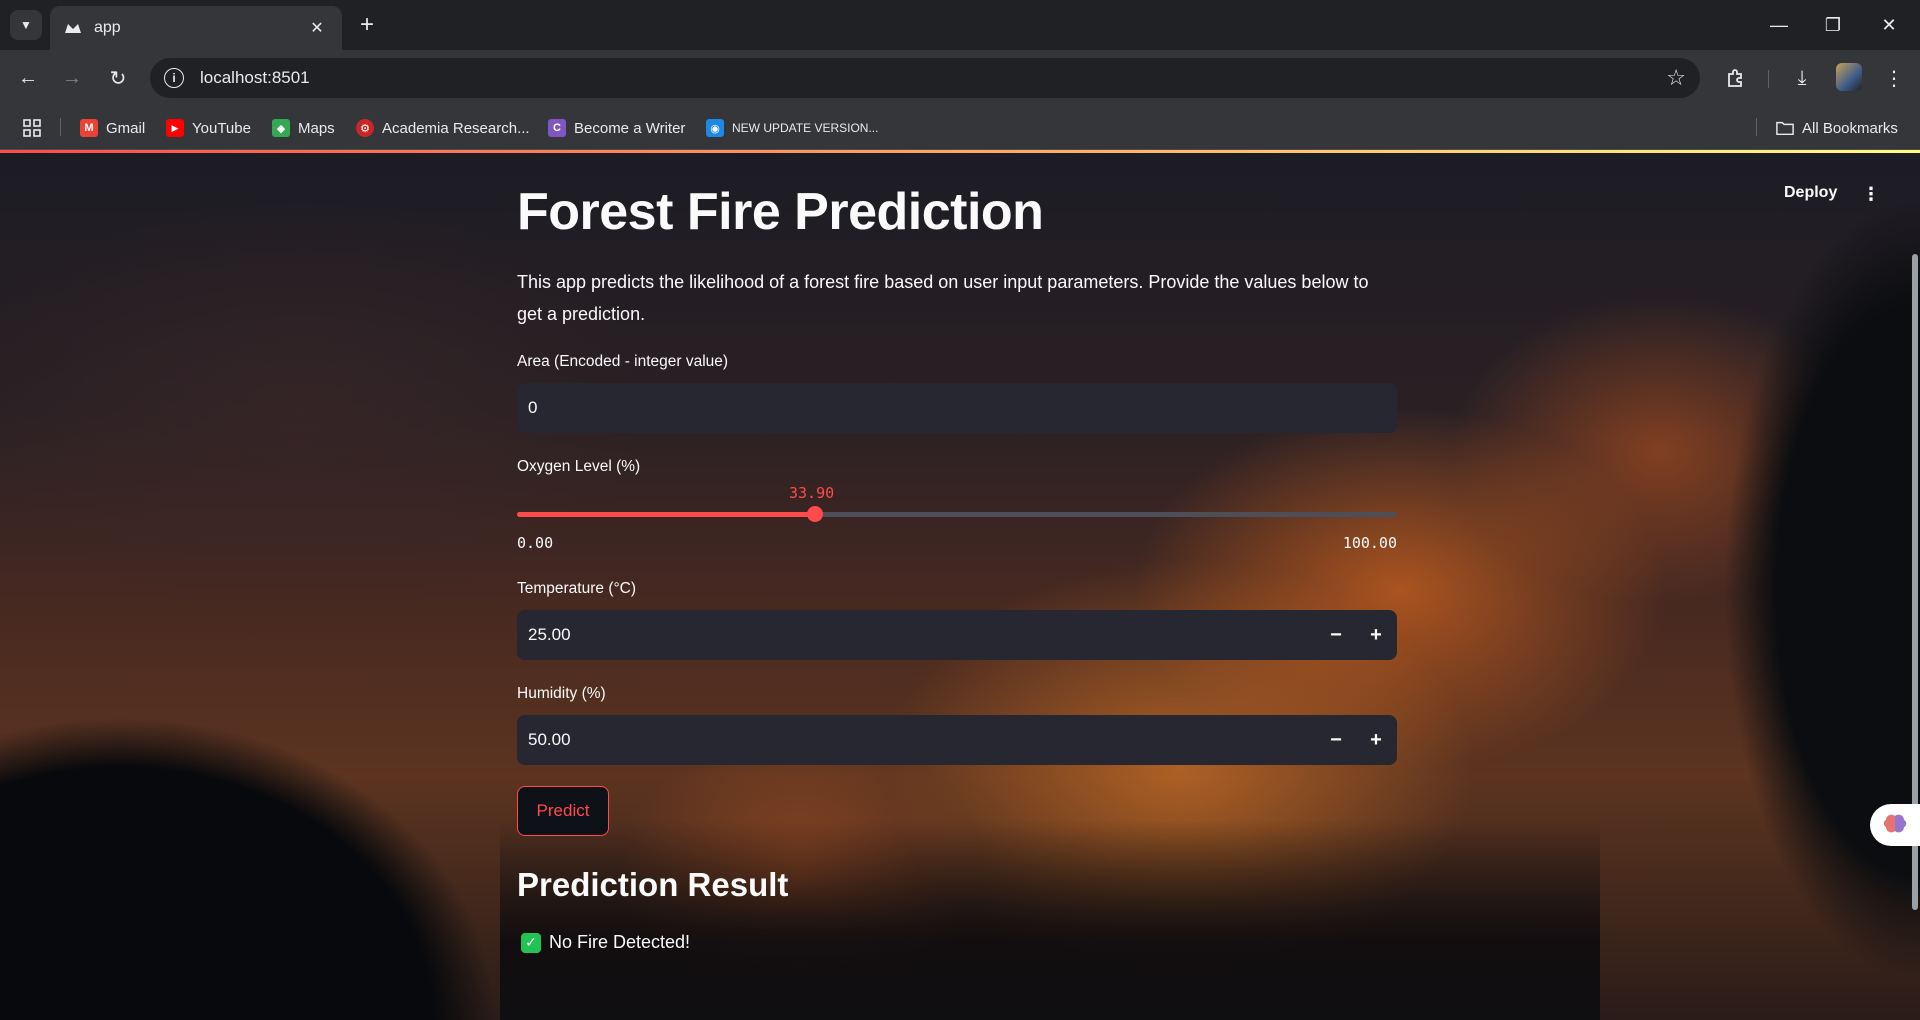 The height and width of the screenshot is (1020, 1920). I want to click on oxygen-slider-max: 100.00, so click(1369, 543).